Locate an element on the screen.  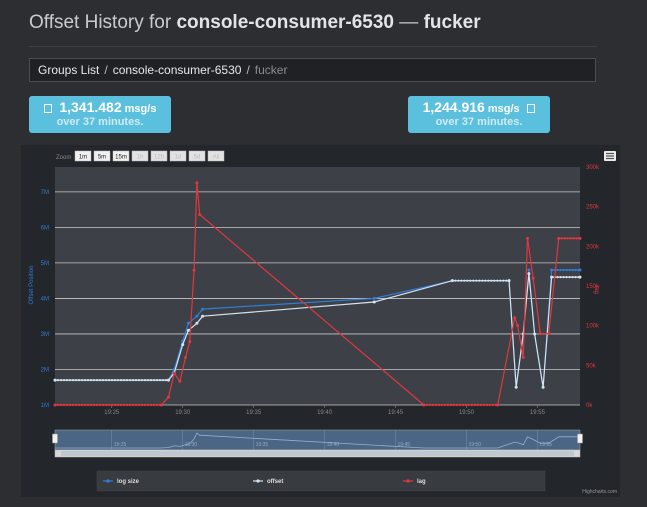
consume-rate-unit: msg/s is located at coordinates (503, 109).